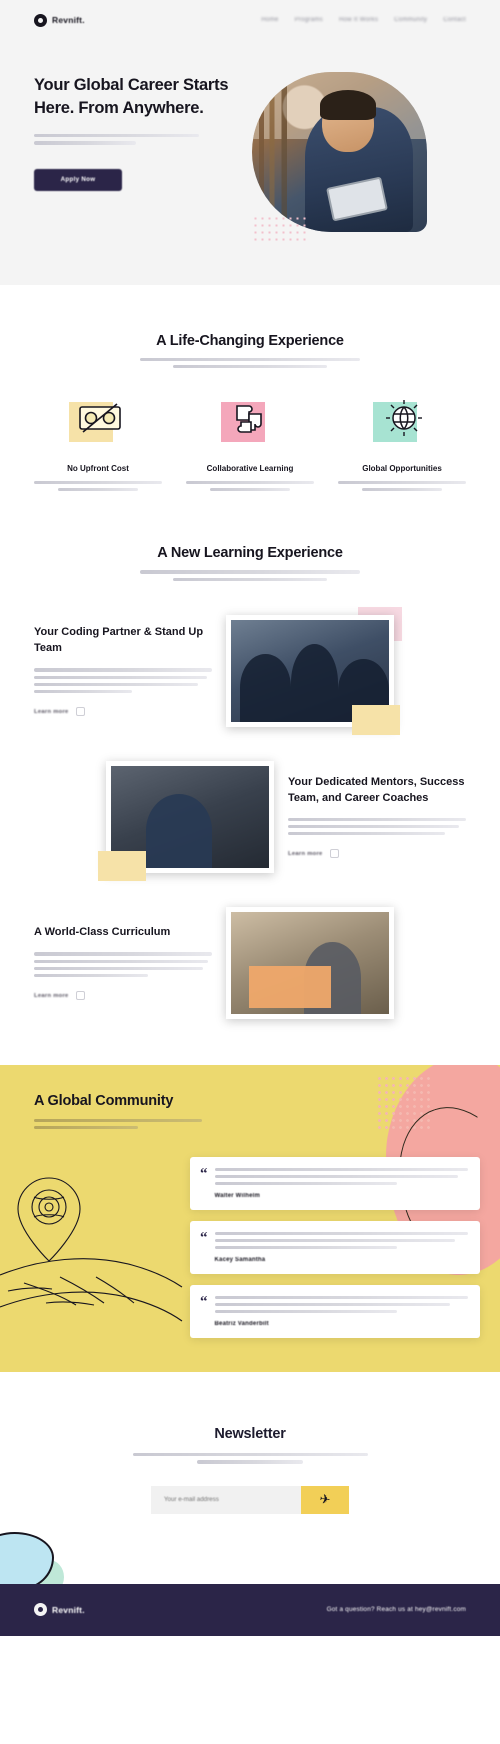 The width and height of the screenshot is (500, 1744). I want to click on world-map-pin-illustration, so click(95, 1242).